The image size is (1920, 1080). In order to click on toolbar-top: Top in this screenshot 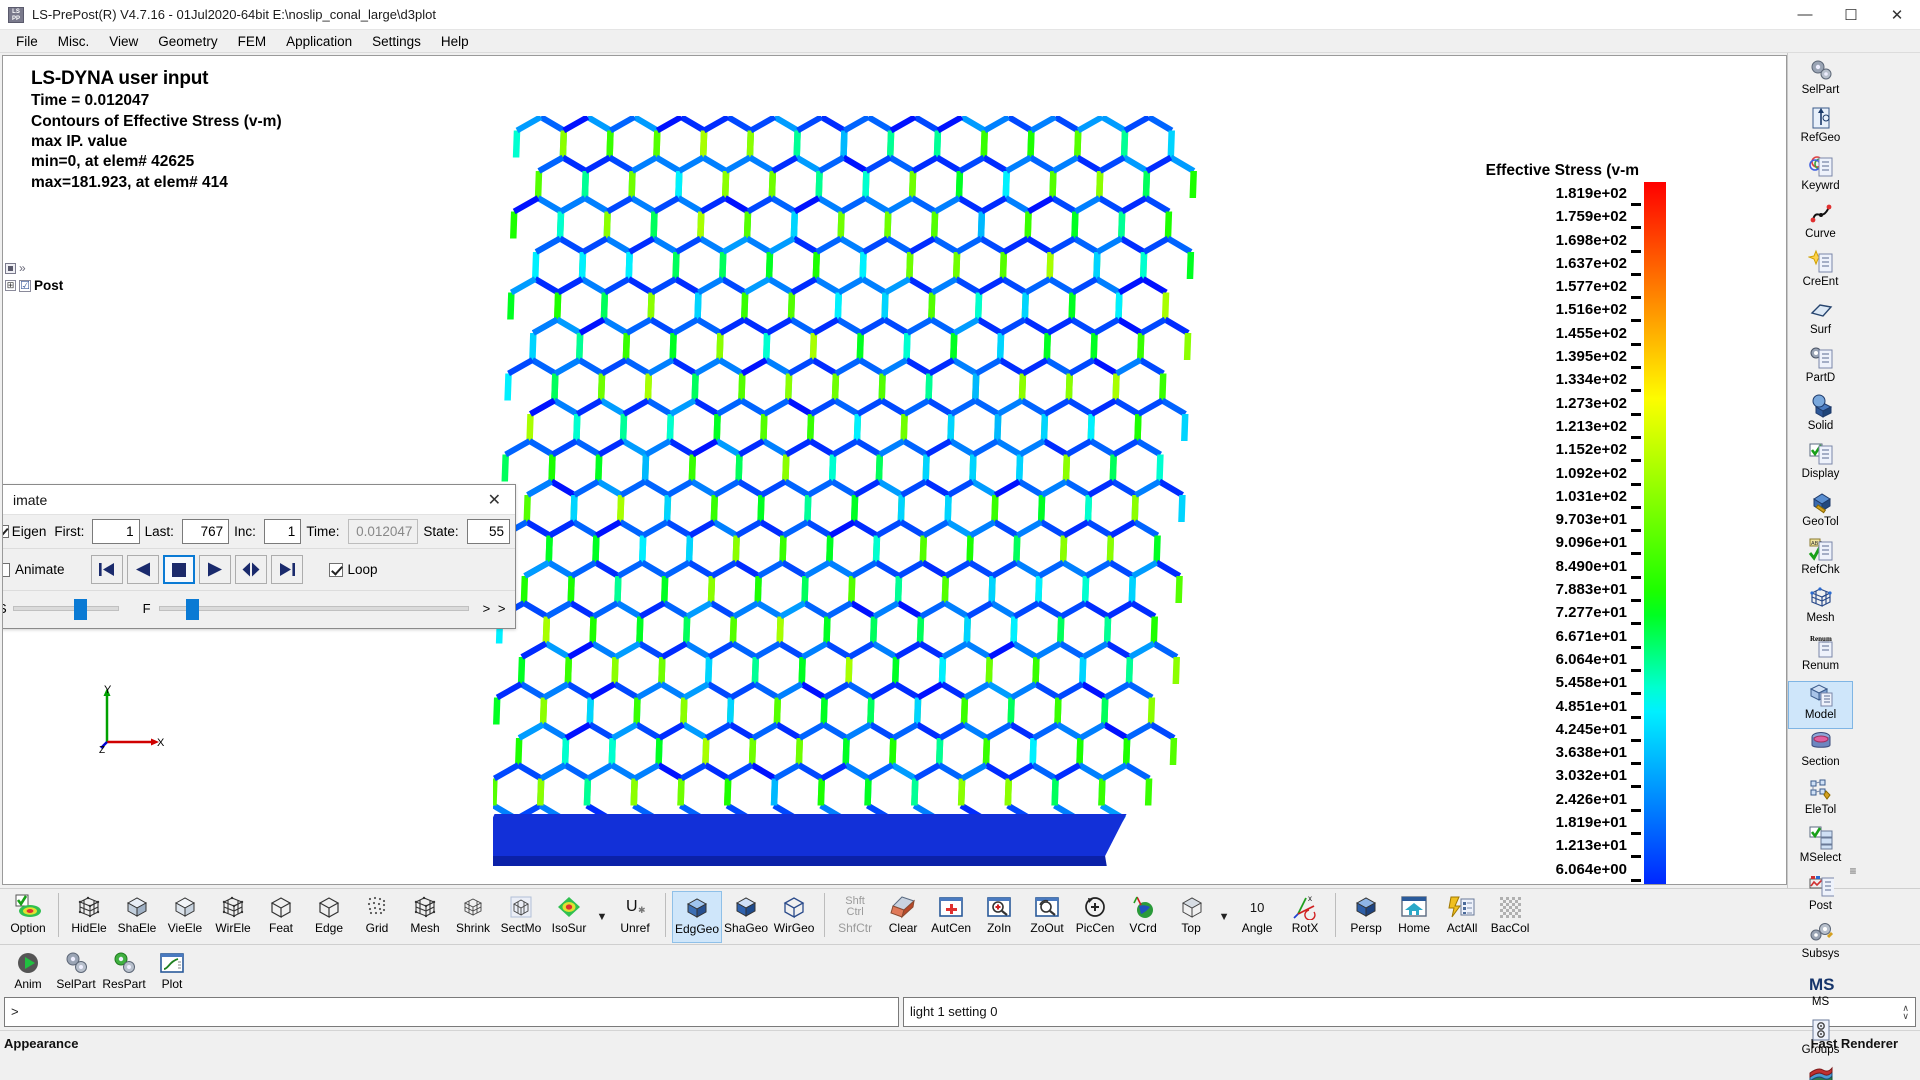, I will do `click(1191, 917)`.